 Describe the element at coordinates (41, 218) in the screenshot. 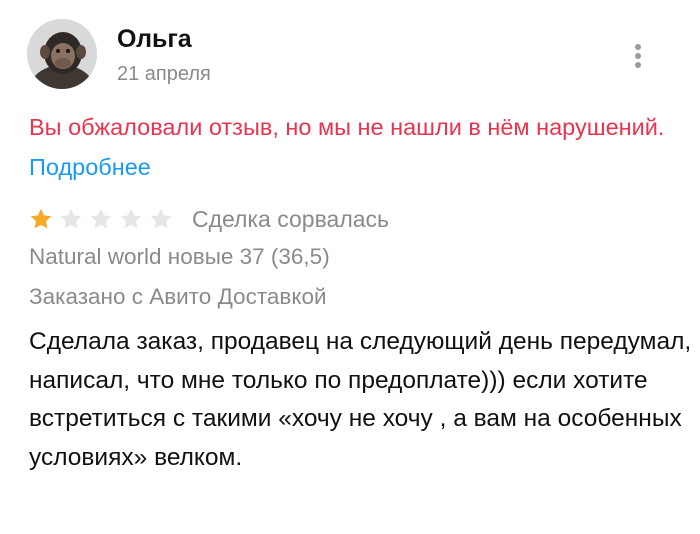

I see `star-filled-icon` at that location.